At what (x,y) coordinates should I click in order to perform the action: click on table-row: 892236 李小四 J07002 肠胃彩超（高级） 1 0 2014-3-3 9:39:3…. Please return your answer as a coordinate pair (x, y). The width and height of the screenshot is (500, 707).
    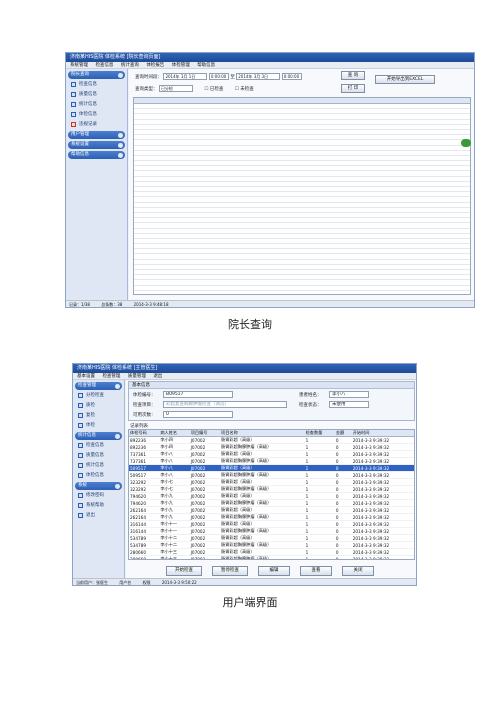
    Looking at the image, I should click on (271, 440).